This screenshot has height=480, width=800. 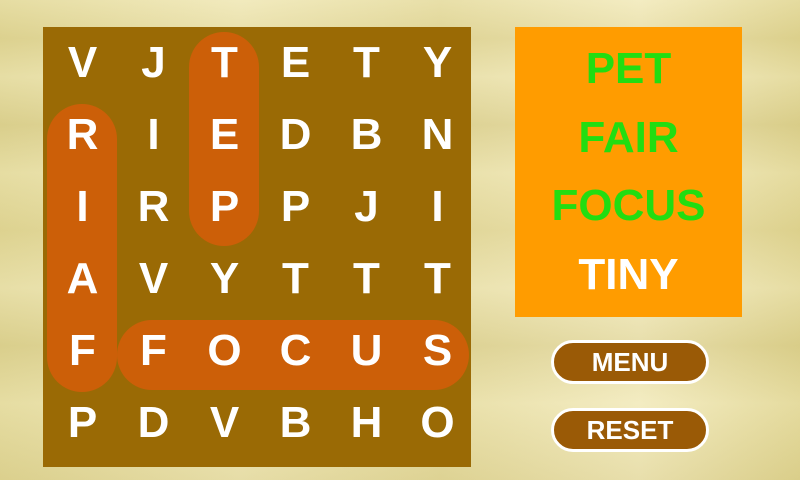 What do you see at coordinates (366, 351) in the screenshot?
I see `letter-cell: U` at bounding box center [366, 351].